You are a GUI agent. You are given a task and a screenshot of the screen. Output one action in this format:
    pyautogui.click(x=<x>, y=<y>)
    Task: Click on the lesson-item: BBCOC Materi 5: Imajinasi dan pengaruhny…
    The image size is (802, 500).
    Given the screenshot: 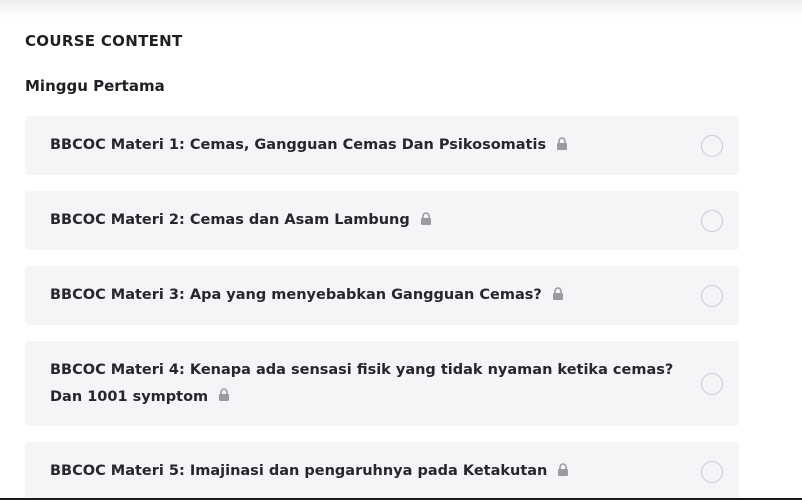 What is the action you would take?
    pyautogui.click(x=382, y=471)
    